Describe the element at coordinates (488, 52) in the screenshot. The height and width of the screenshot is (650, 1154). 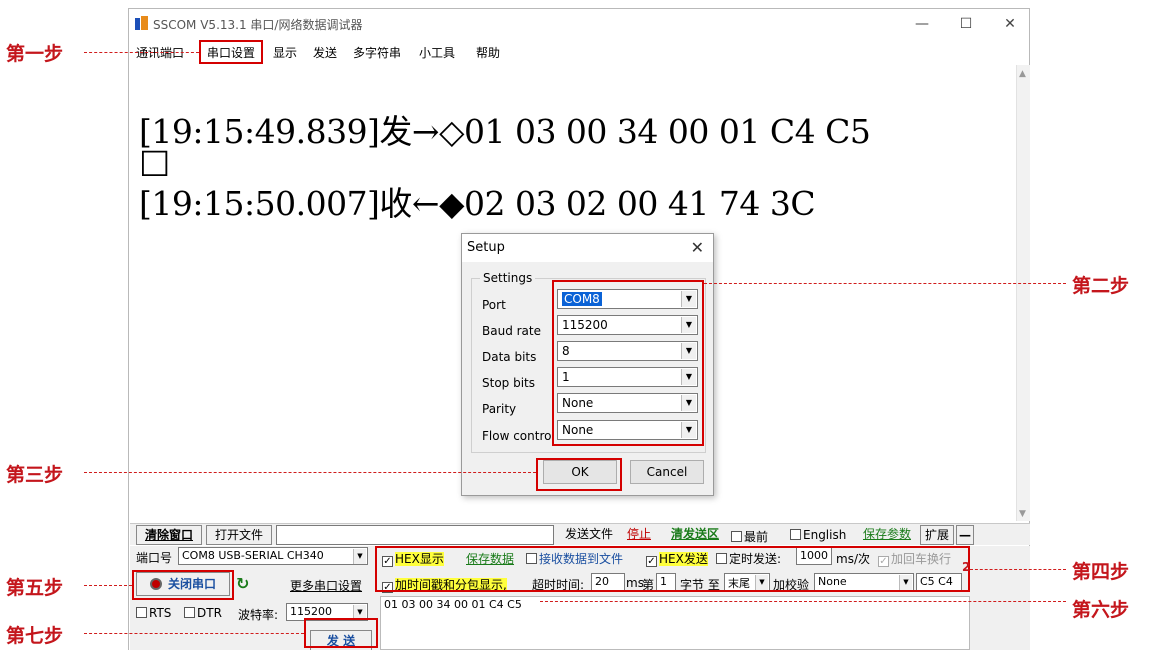
I see `menu-help: 帮助` at that location.